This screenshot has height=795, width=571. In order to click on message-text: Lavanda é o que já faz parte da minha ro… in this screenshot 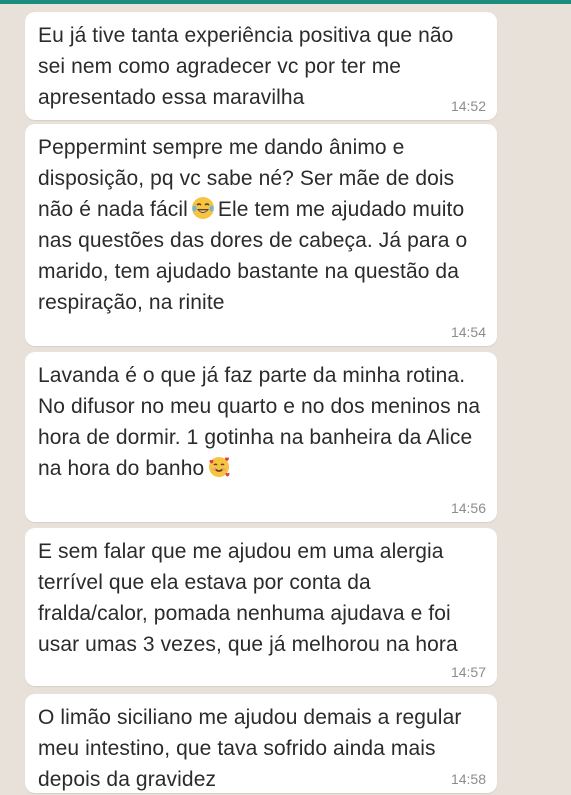, I will do `click(261, 422)`.